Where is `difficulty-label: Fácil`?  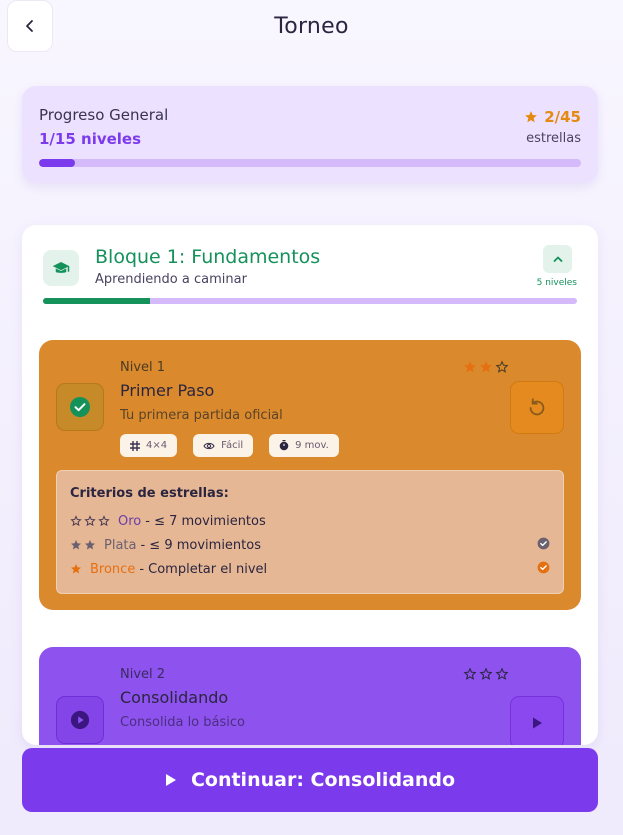 difficulty-label: Fácil is located at coordinates (232, 445).